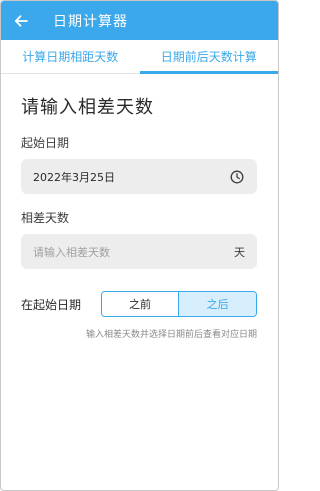 The width and height of the screenshot is (320, 491). I want to click on direction-segmented-control: 之前 之后, so click(178, 304).